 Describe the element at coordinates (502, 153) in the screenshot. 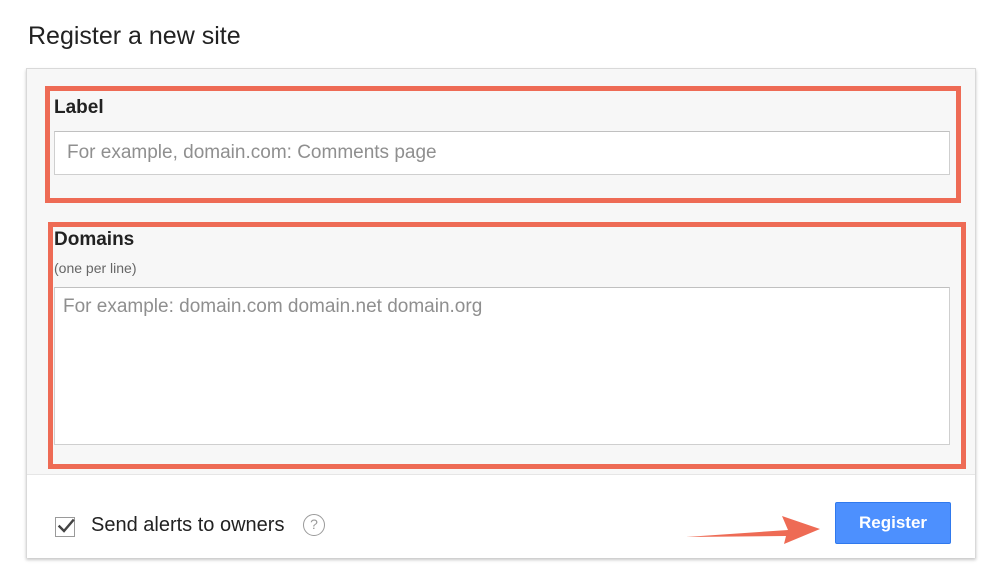

I see `label-input` at that location.